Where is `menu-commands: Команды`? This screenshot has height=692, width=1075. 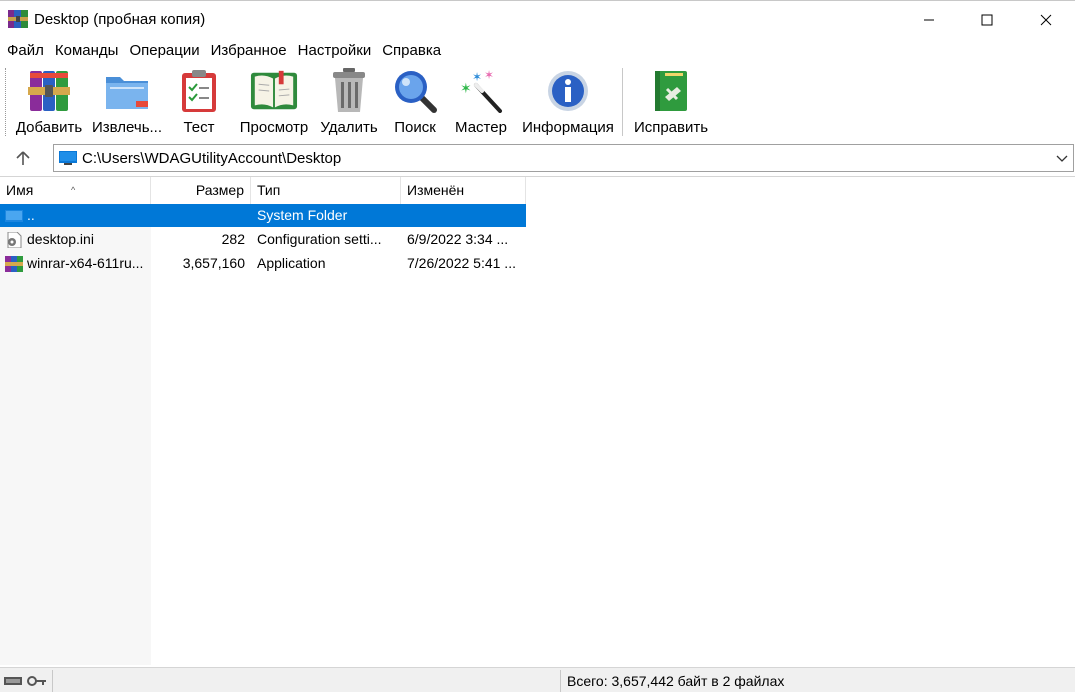
menu-commands: Команды is located at coordinates (87, 51).